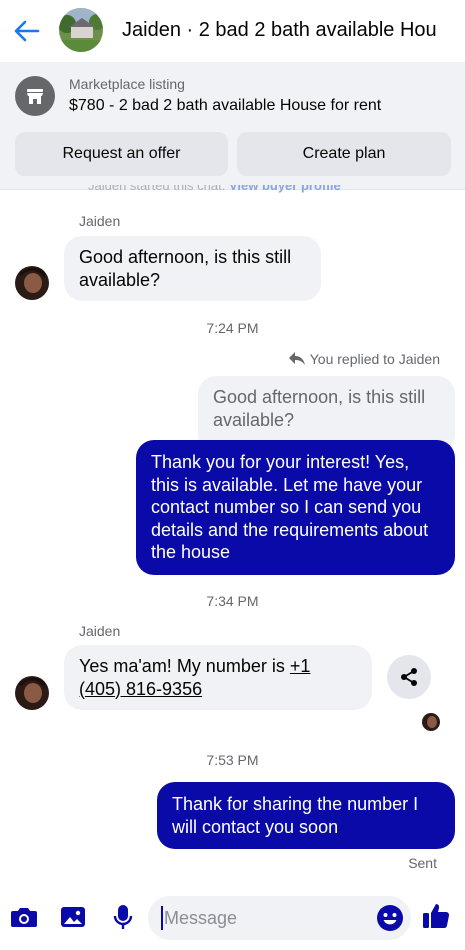 The image size is (465, 950). Describe the element at coordinates (232, 760) in the screenshot. I see `timestamp: 7:53 PM` at that location.